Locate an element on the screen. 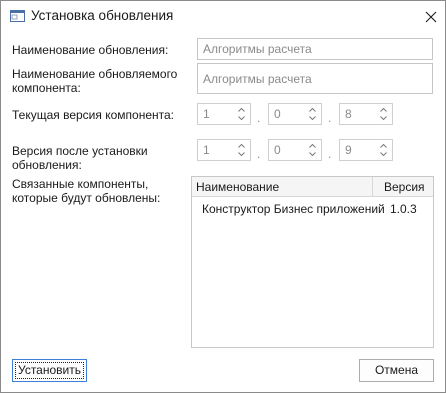  window-icon is located at coordinates (17, 16).